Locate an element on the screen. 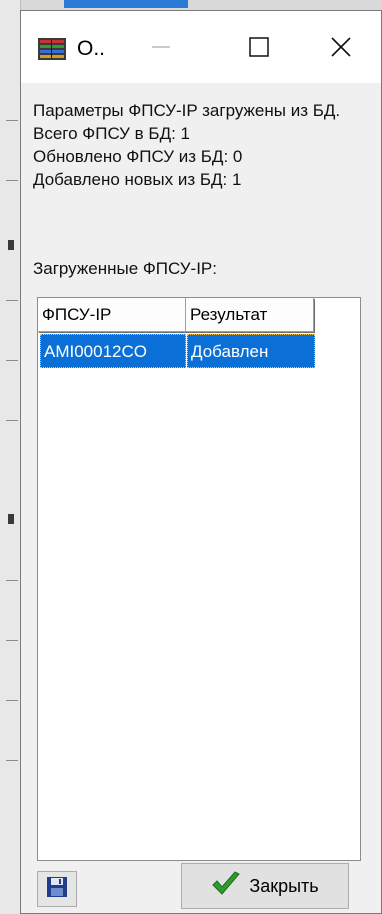 The height and width of the screenshot is (914, 382). cell-fpsu-name: AMI00012CO is located at coordinates (113, 351).